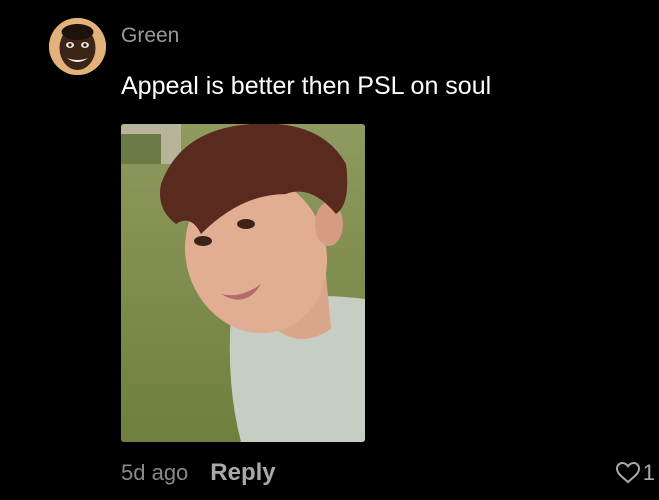 The height and width of the screenshot is (500, 659). I want to click on timestamp: 5d ago, so click(155, 472).